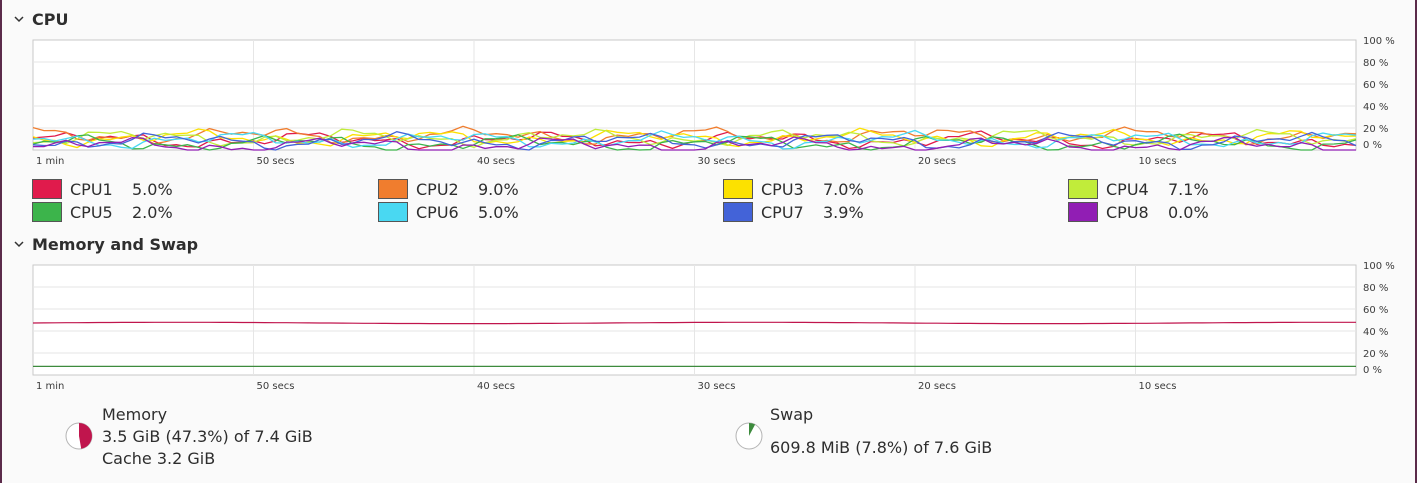  I want to click on y-tick-label: 100 %, so click(1379, 266).